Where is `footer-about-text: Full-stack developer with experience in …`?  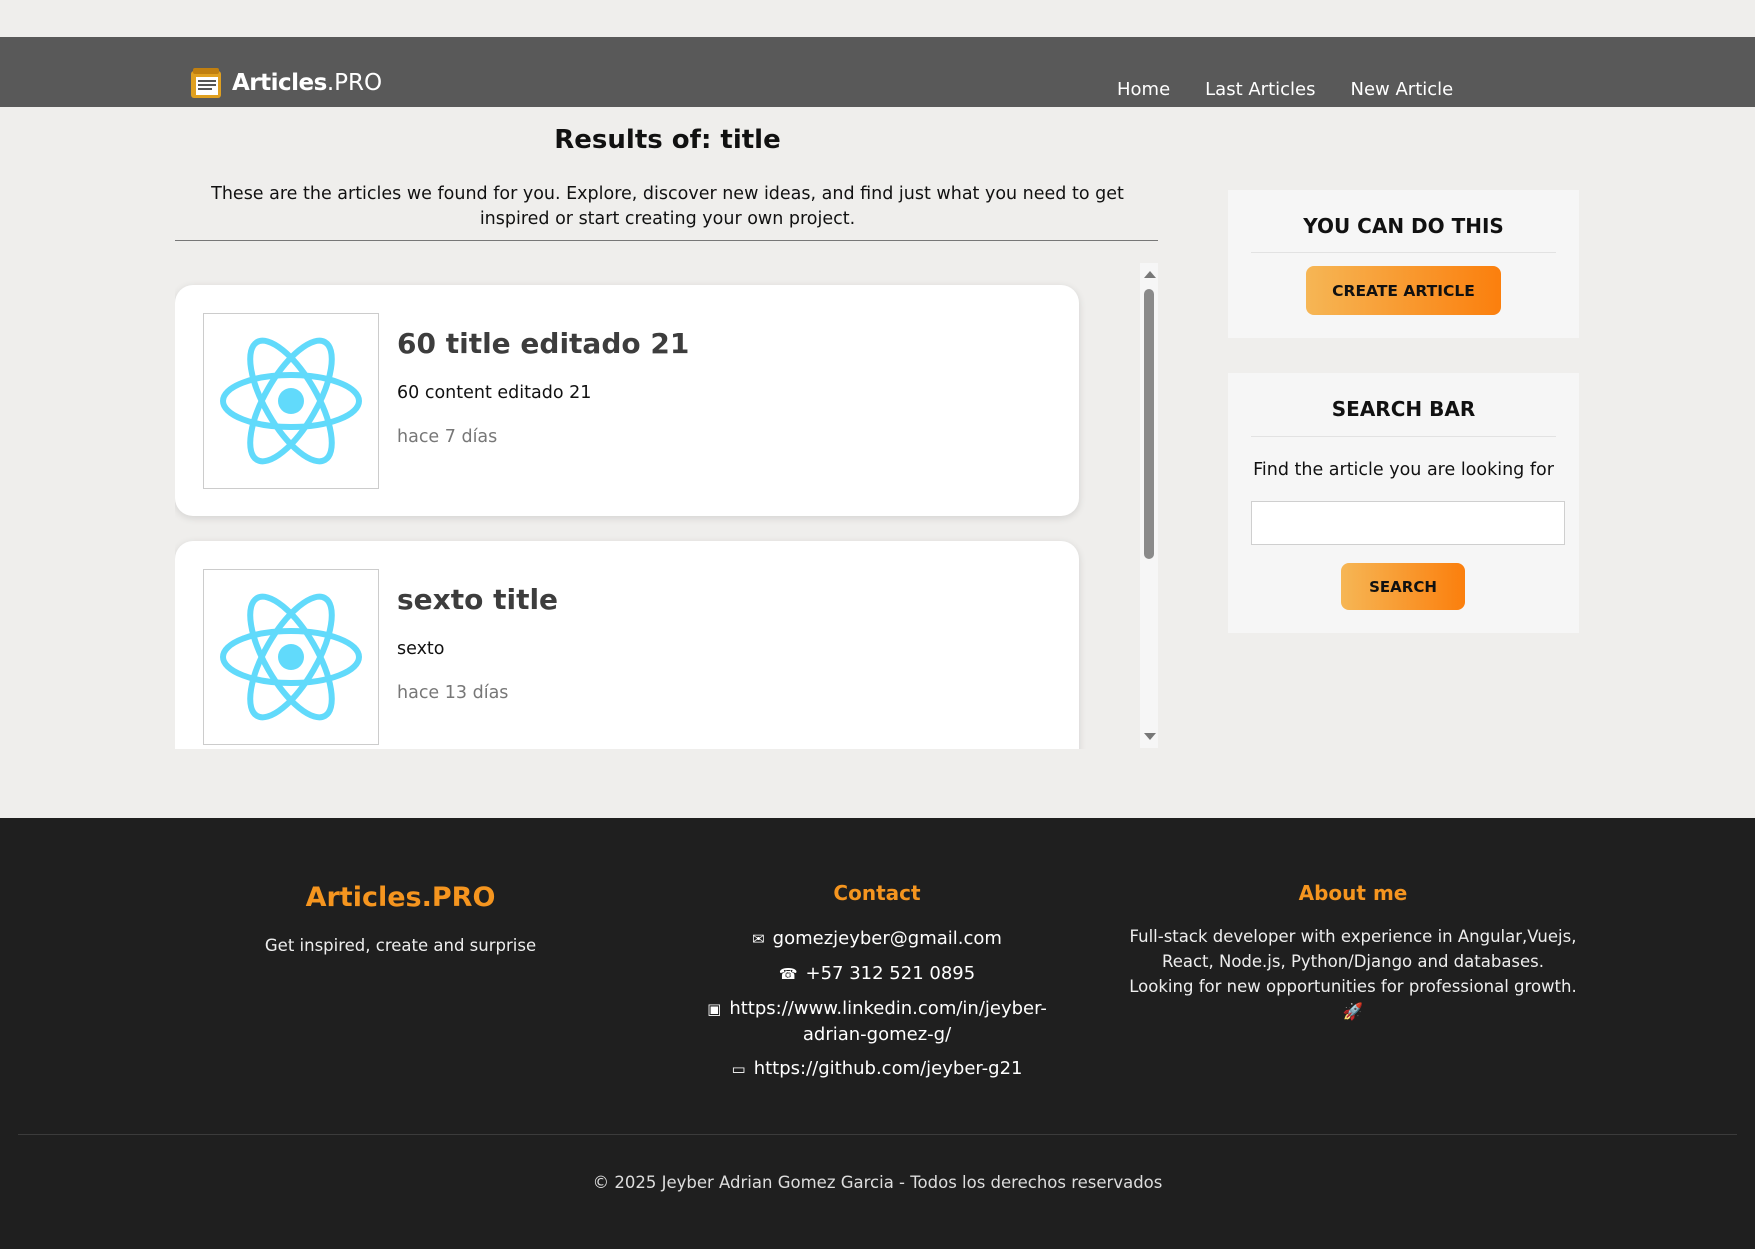
footer-about-text: Full-stack developer with experience in … is located at coordinates (1353, 974).